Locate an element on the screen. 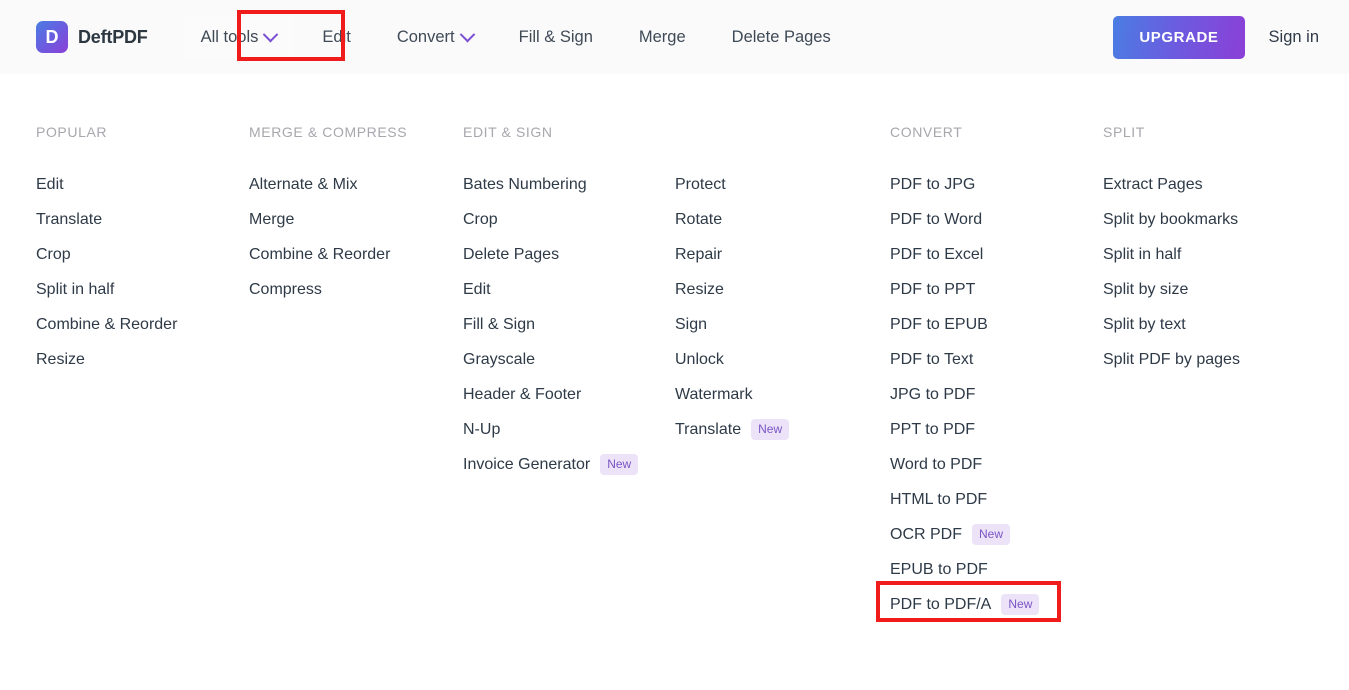 This screenshot has height=690, width=1349. tool-label: Split PDF by pages is located at coordinates (1171, 359).